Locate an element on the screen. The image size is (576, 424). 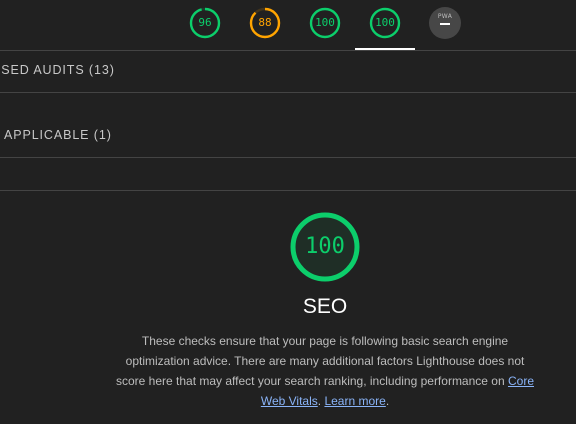
accessibility-gauge: 88 is located at coordinates (265, 23).